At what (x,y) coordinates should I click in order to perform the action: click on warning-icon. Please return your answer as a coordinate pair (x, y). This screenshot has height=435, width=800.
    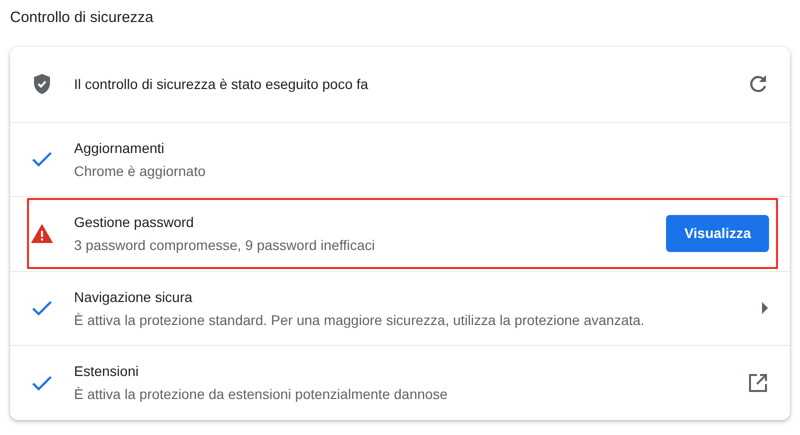
    Looking at the image, I should click on (42, 234).